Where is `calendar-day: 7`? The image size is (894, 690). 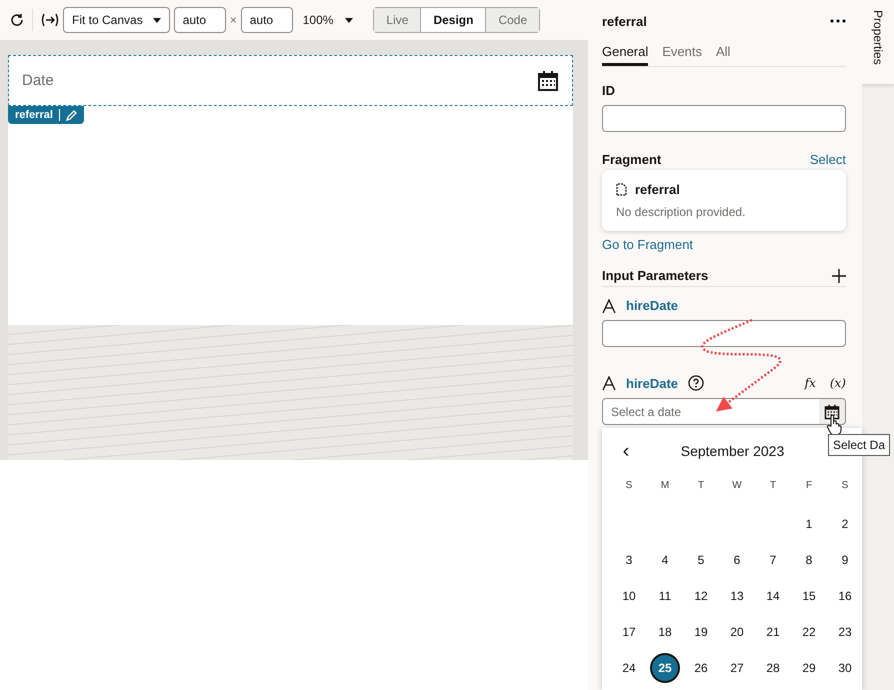
calendar-day: 7 is located at coordinates (773, 560).